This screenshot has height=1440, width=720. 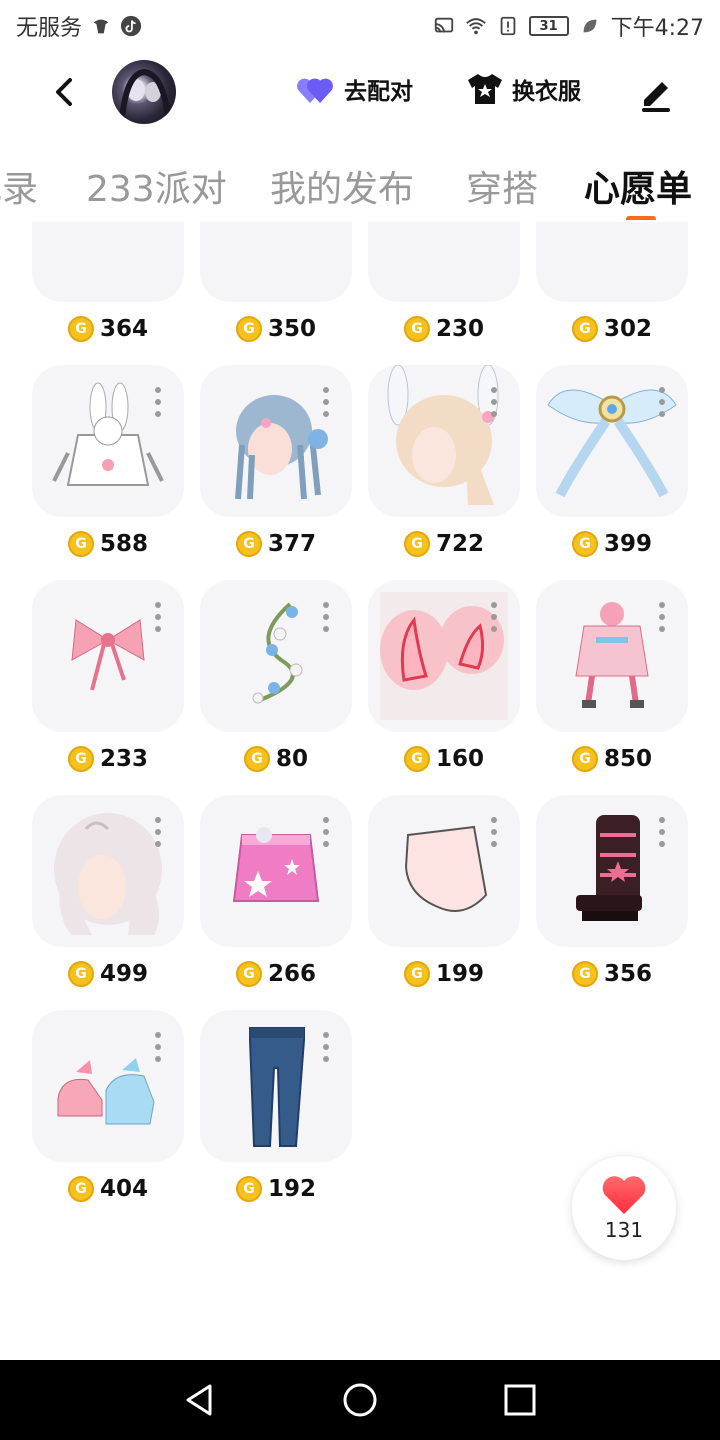 I want to click on match-button: 去配对, so click(x=354, y=89).